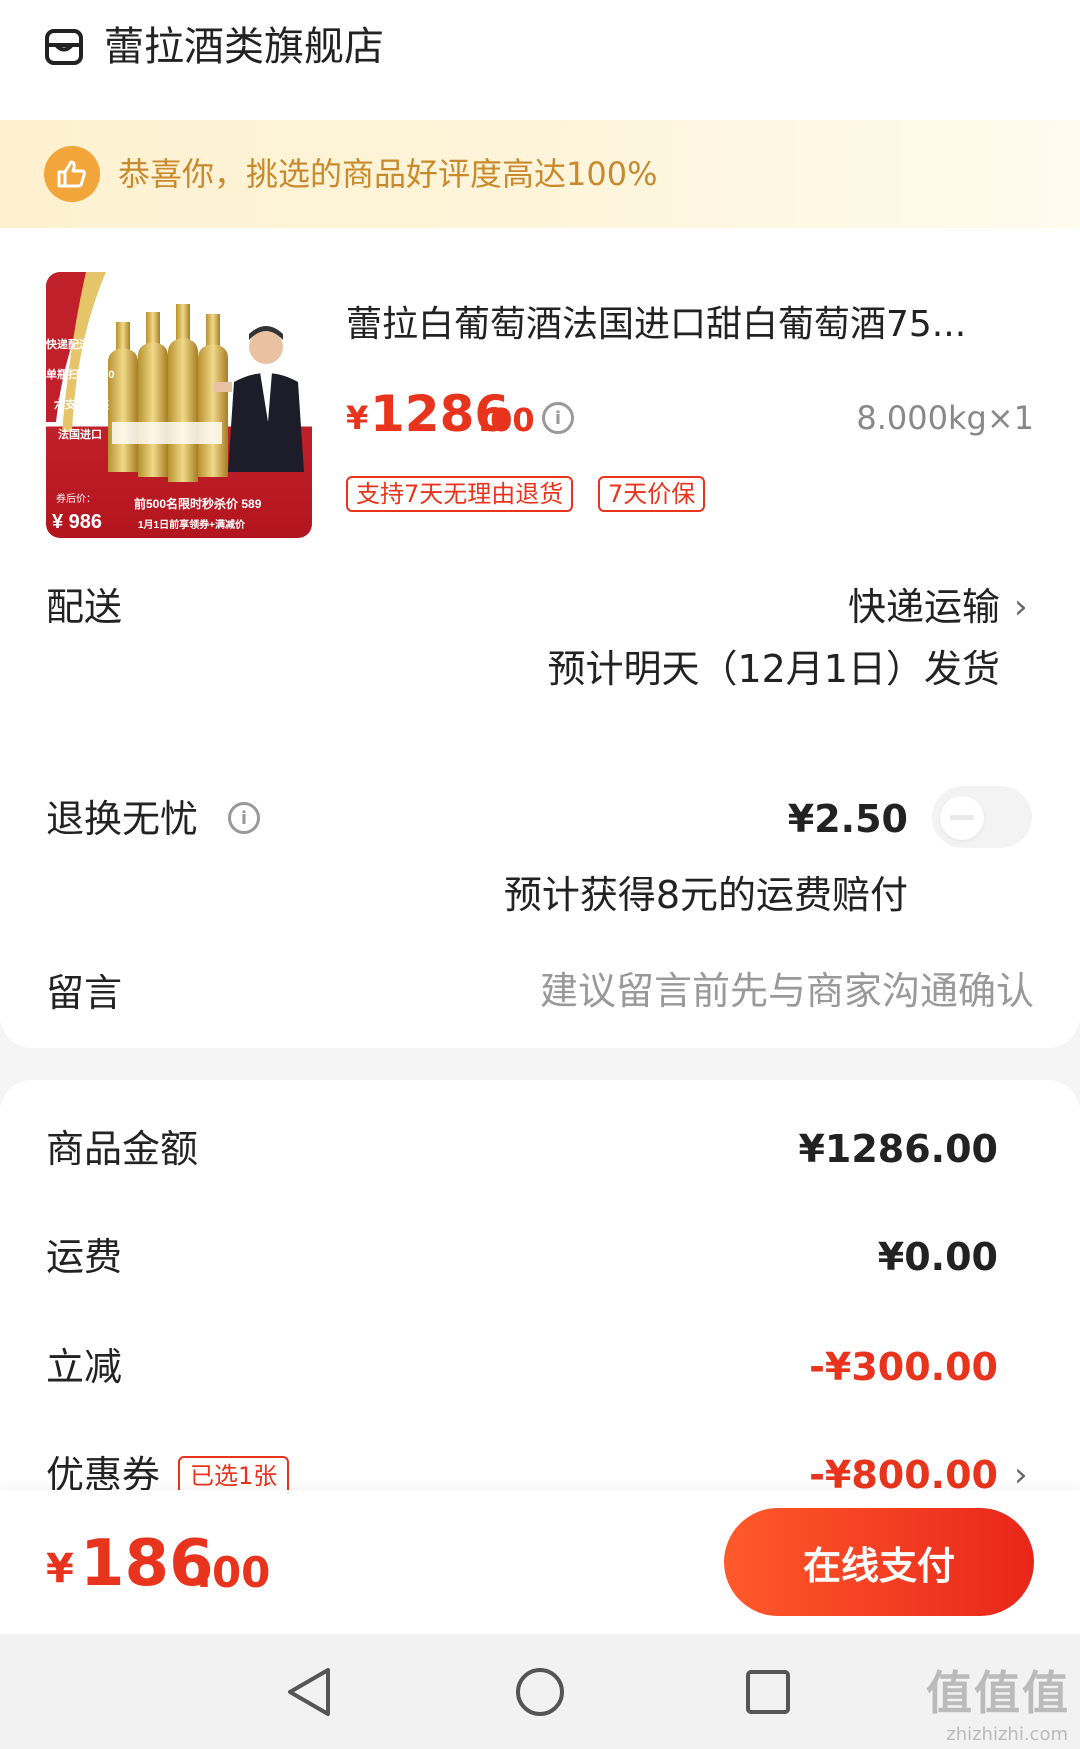 The height and width of the screenshot is (1749, 1080). I want to click on chevron-right-icon: ›, so click(1021, 607).